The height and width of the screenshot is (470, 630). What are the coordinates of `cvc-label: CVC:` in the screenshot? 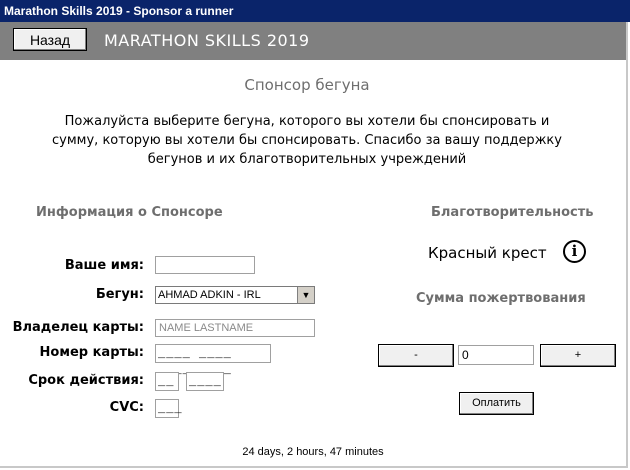 It's located at (126, 407).